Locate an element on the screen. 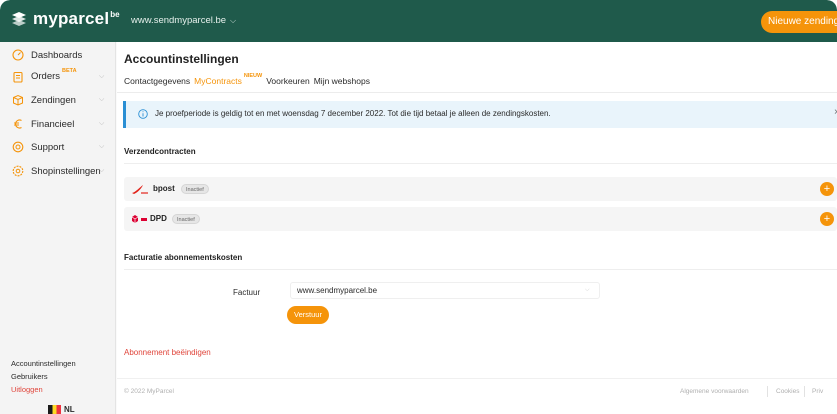 This screenshot has width=837, height=414. contract-name: DPD is located at coordinates (158, 218).